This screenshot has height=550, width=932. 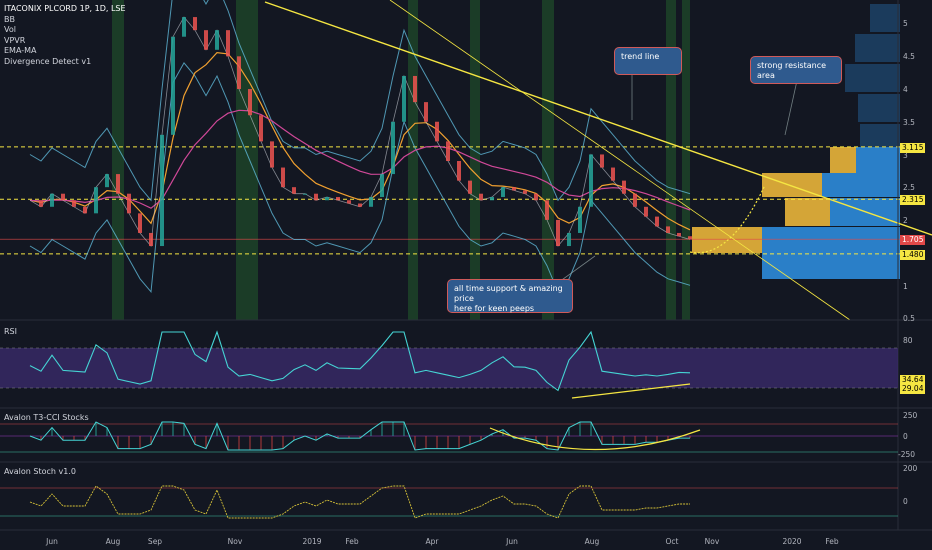 What do you see at coordinates (648, 61) in the screenshot?
I see `trend-line-note: trend line` at bounding box center [648, 61].